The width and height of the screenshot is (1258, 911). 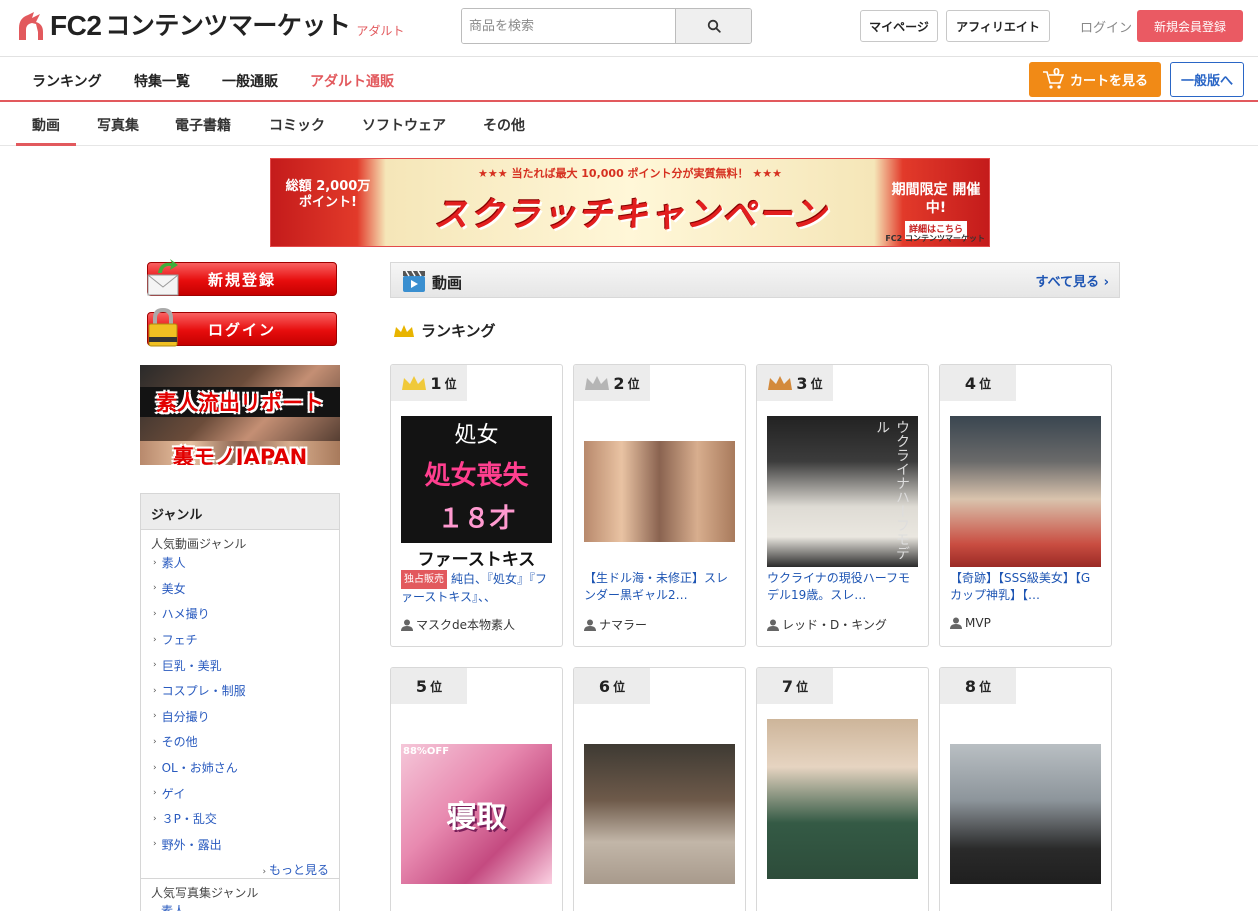 What do you see at coordinates (631, 215) in the screenshot?
I see `banner-title: スクラッチキャンペーン` at bounding box center [631, 215].